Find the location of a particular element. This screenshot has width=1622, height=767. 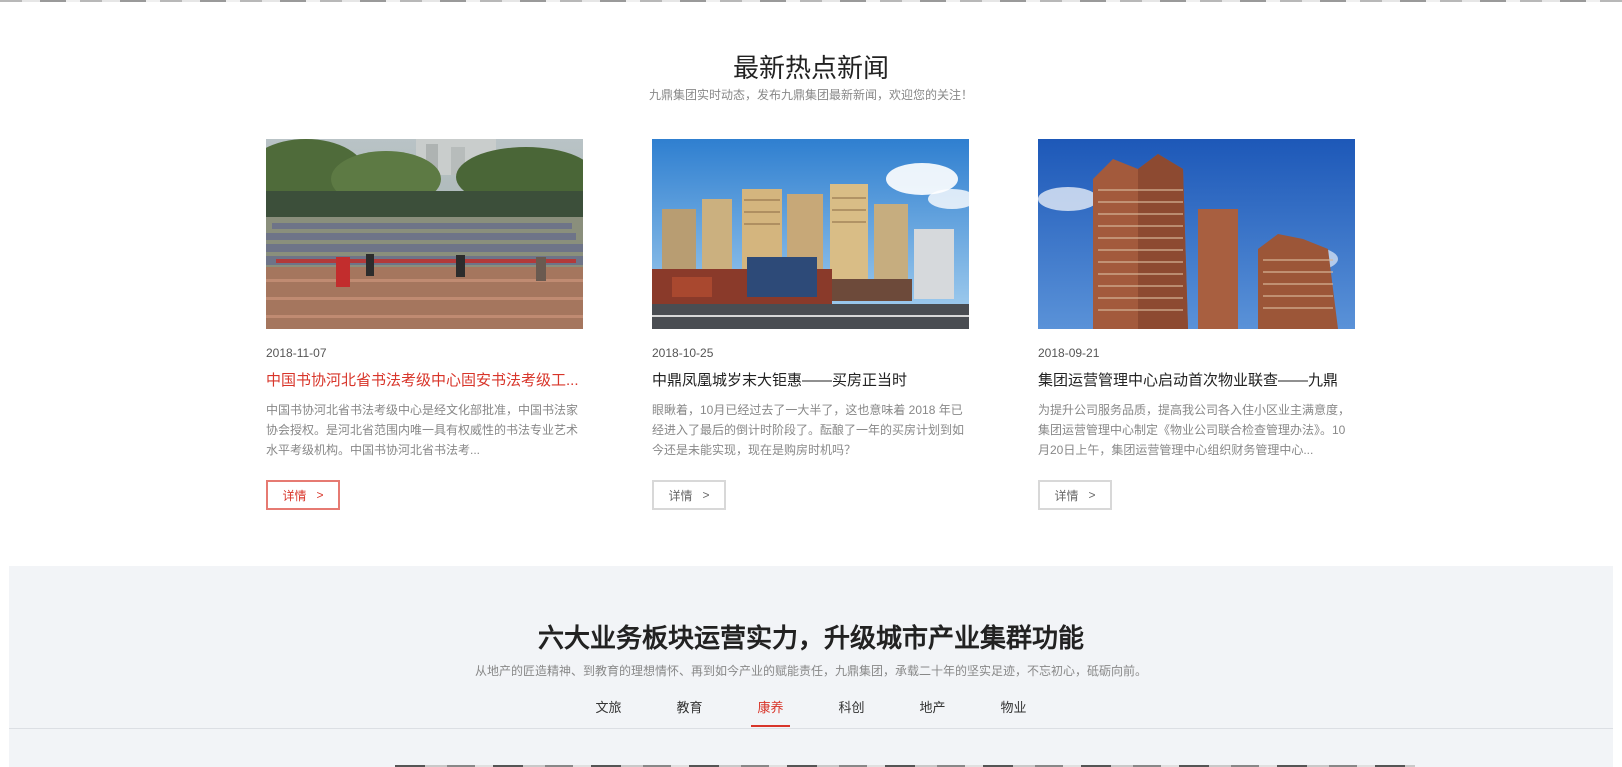

tab-real-estate: 地产 is located at coordinates (932, 708).